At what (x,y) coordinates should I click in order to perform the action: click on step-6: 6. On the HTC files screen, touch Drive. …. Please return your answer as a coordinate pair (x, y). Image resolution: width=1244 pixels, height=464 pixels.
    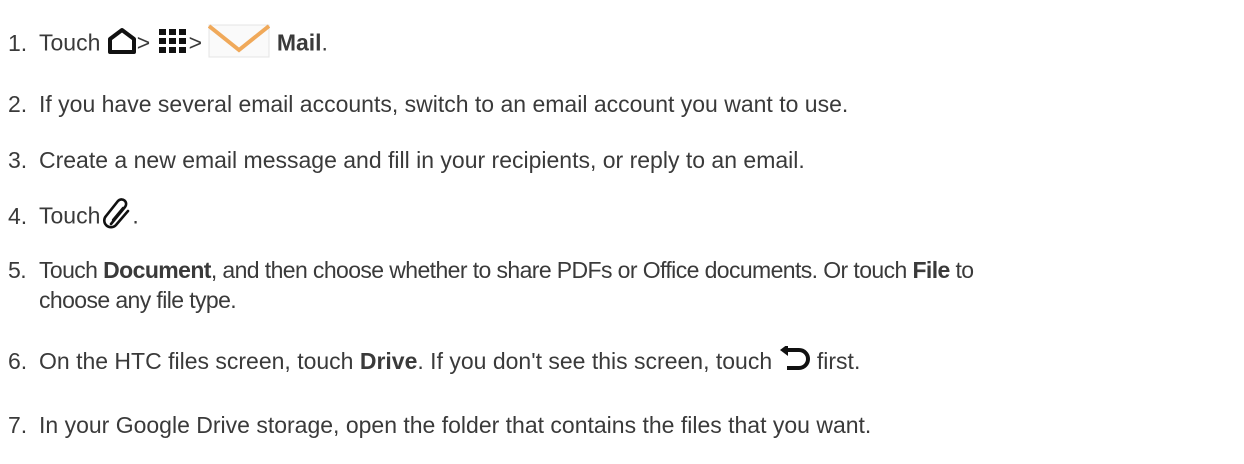
    Looking at the image, I should click on (622, 361).